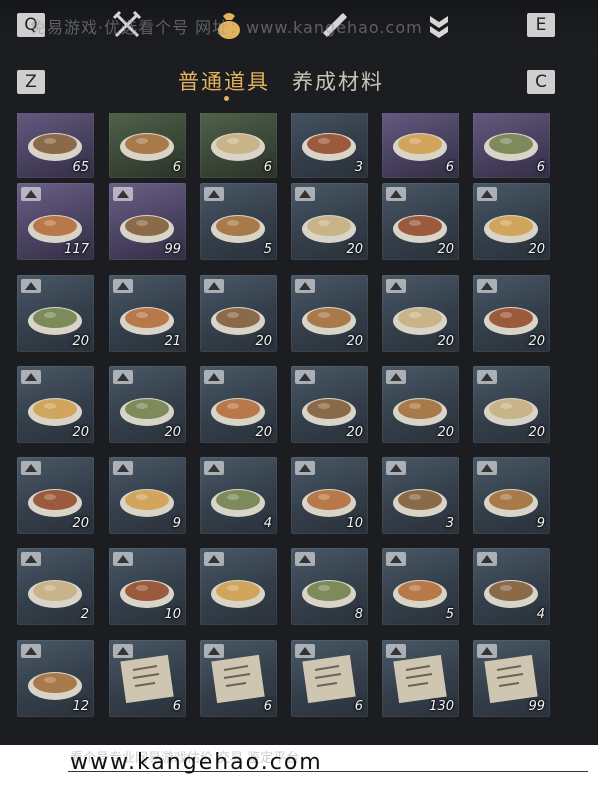 The width and height of the screenshot is (598, 795). I want to click on inventory-slot: 12, so click(55, 678).